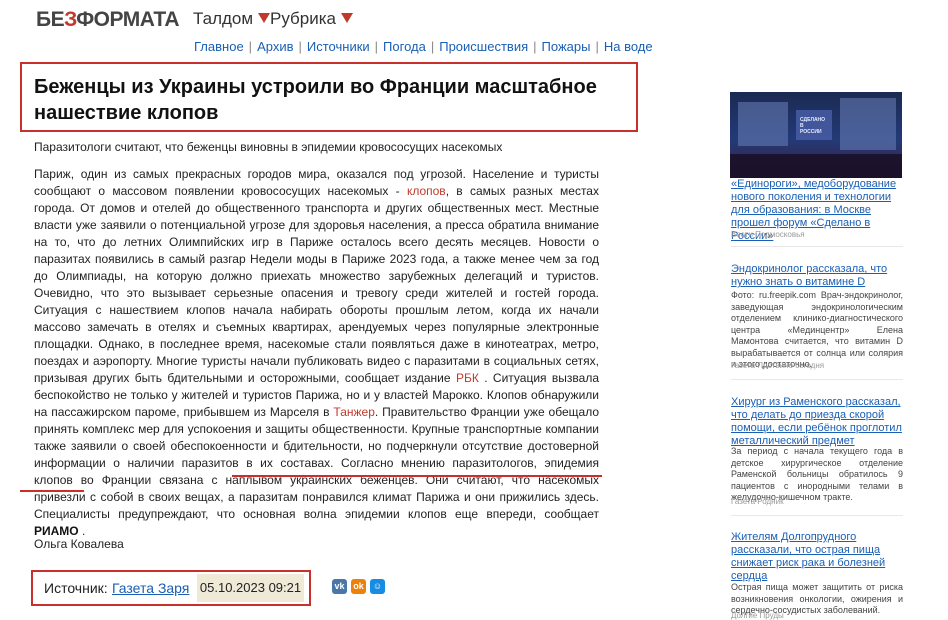 The width and height of the screenshot is (948, 620). Describe the element at coordinates (128, 19) in the screenshot. I see `logo-part: ФОРМАТА` at that location.